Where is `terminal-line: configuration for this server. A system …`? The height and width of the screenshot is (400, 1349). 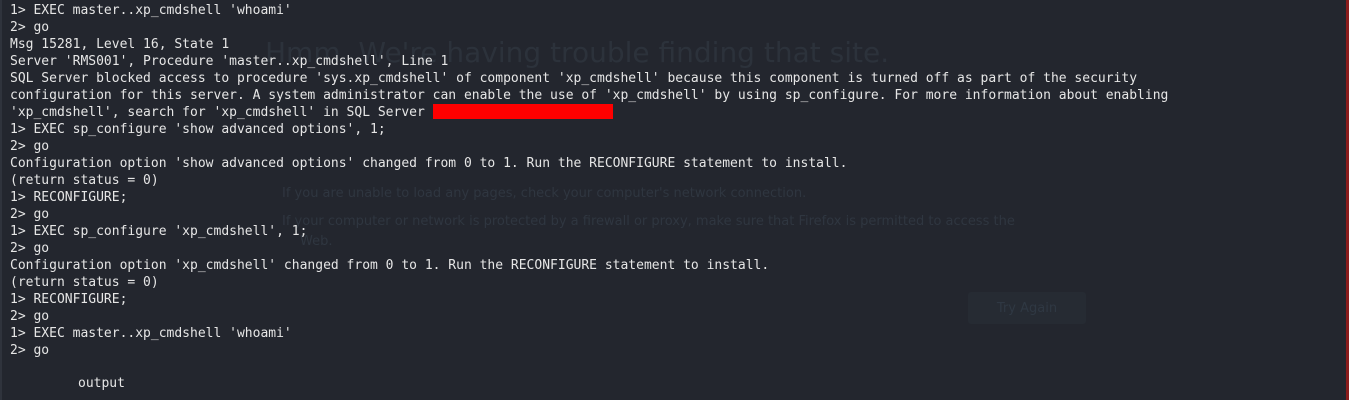 terminal-line: configuration for this server. A system … is located at coordinates (589, 95).